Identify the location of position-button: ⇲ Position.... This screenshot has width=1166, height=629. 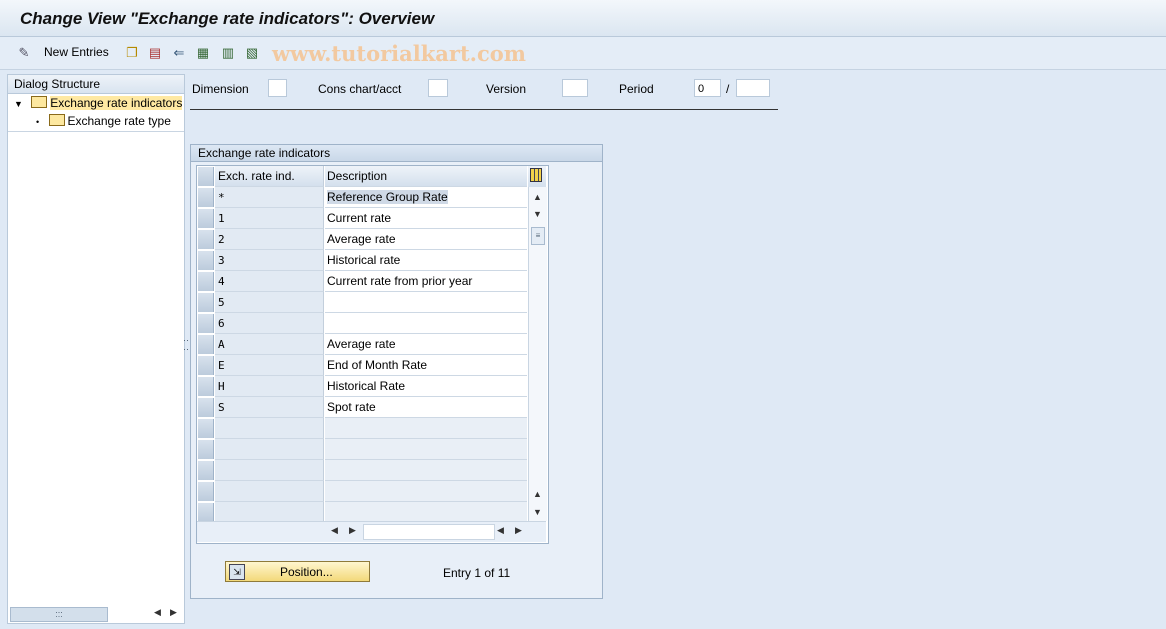
(297, 571).